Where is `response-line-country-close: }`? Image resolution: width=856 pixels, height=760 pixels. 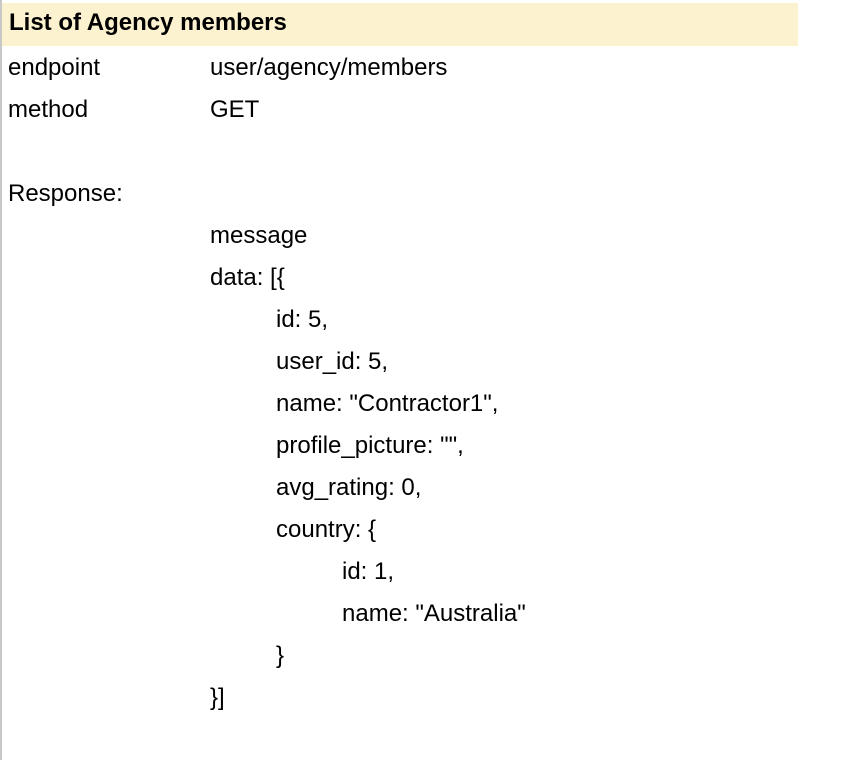 response-line-country-close: } is located at coordinates (280, 655).